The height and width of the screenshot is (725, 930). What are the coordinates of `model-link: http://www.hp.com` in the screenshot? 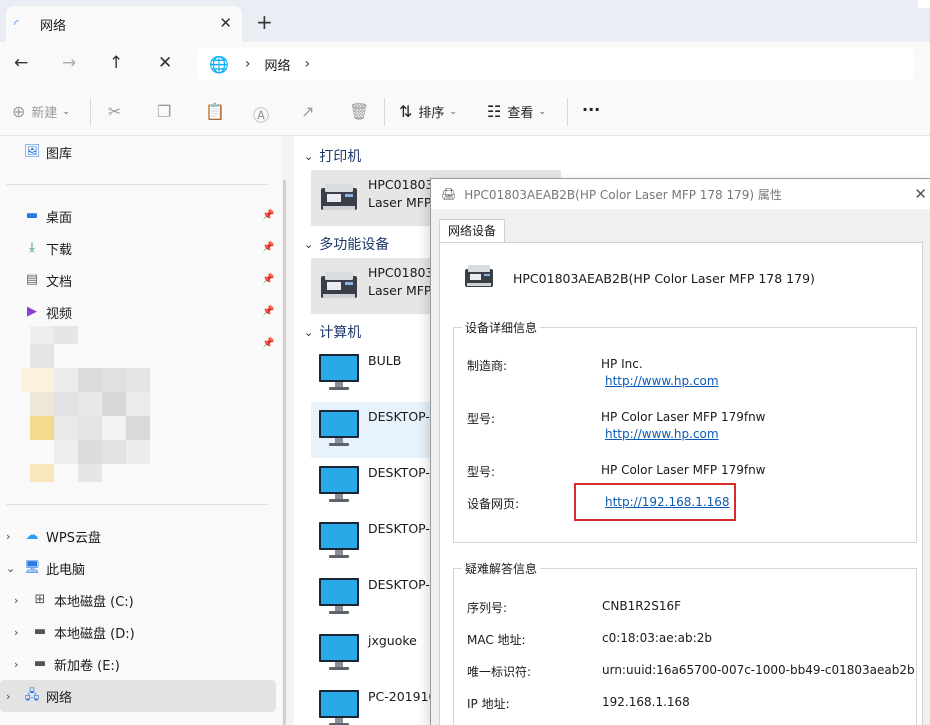 It's located at (662, 434).